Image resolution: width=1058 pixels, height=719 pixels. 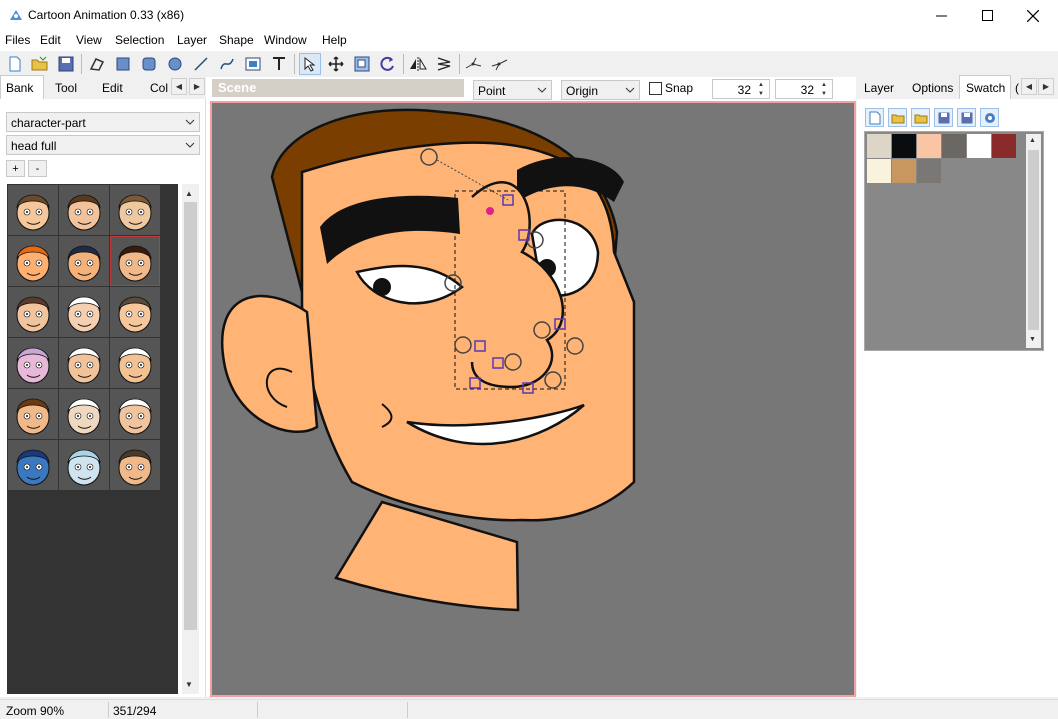 What do you see at coordinates (66, 64) in the screenshot?
I see `save-icon` at bounding box center [66, 64].